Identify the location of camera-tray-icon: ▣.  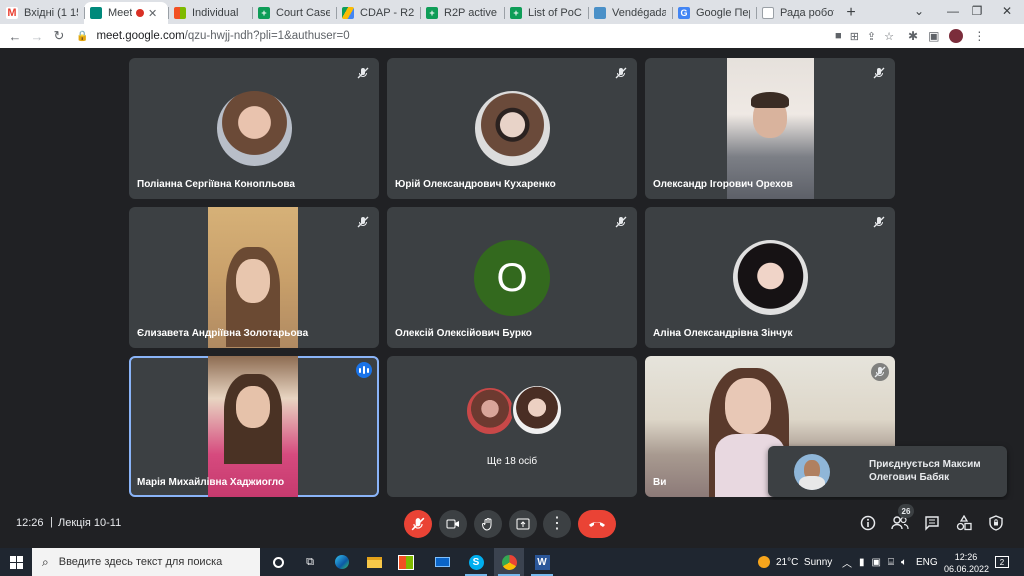
(876, 562).